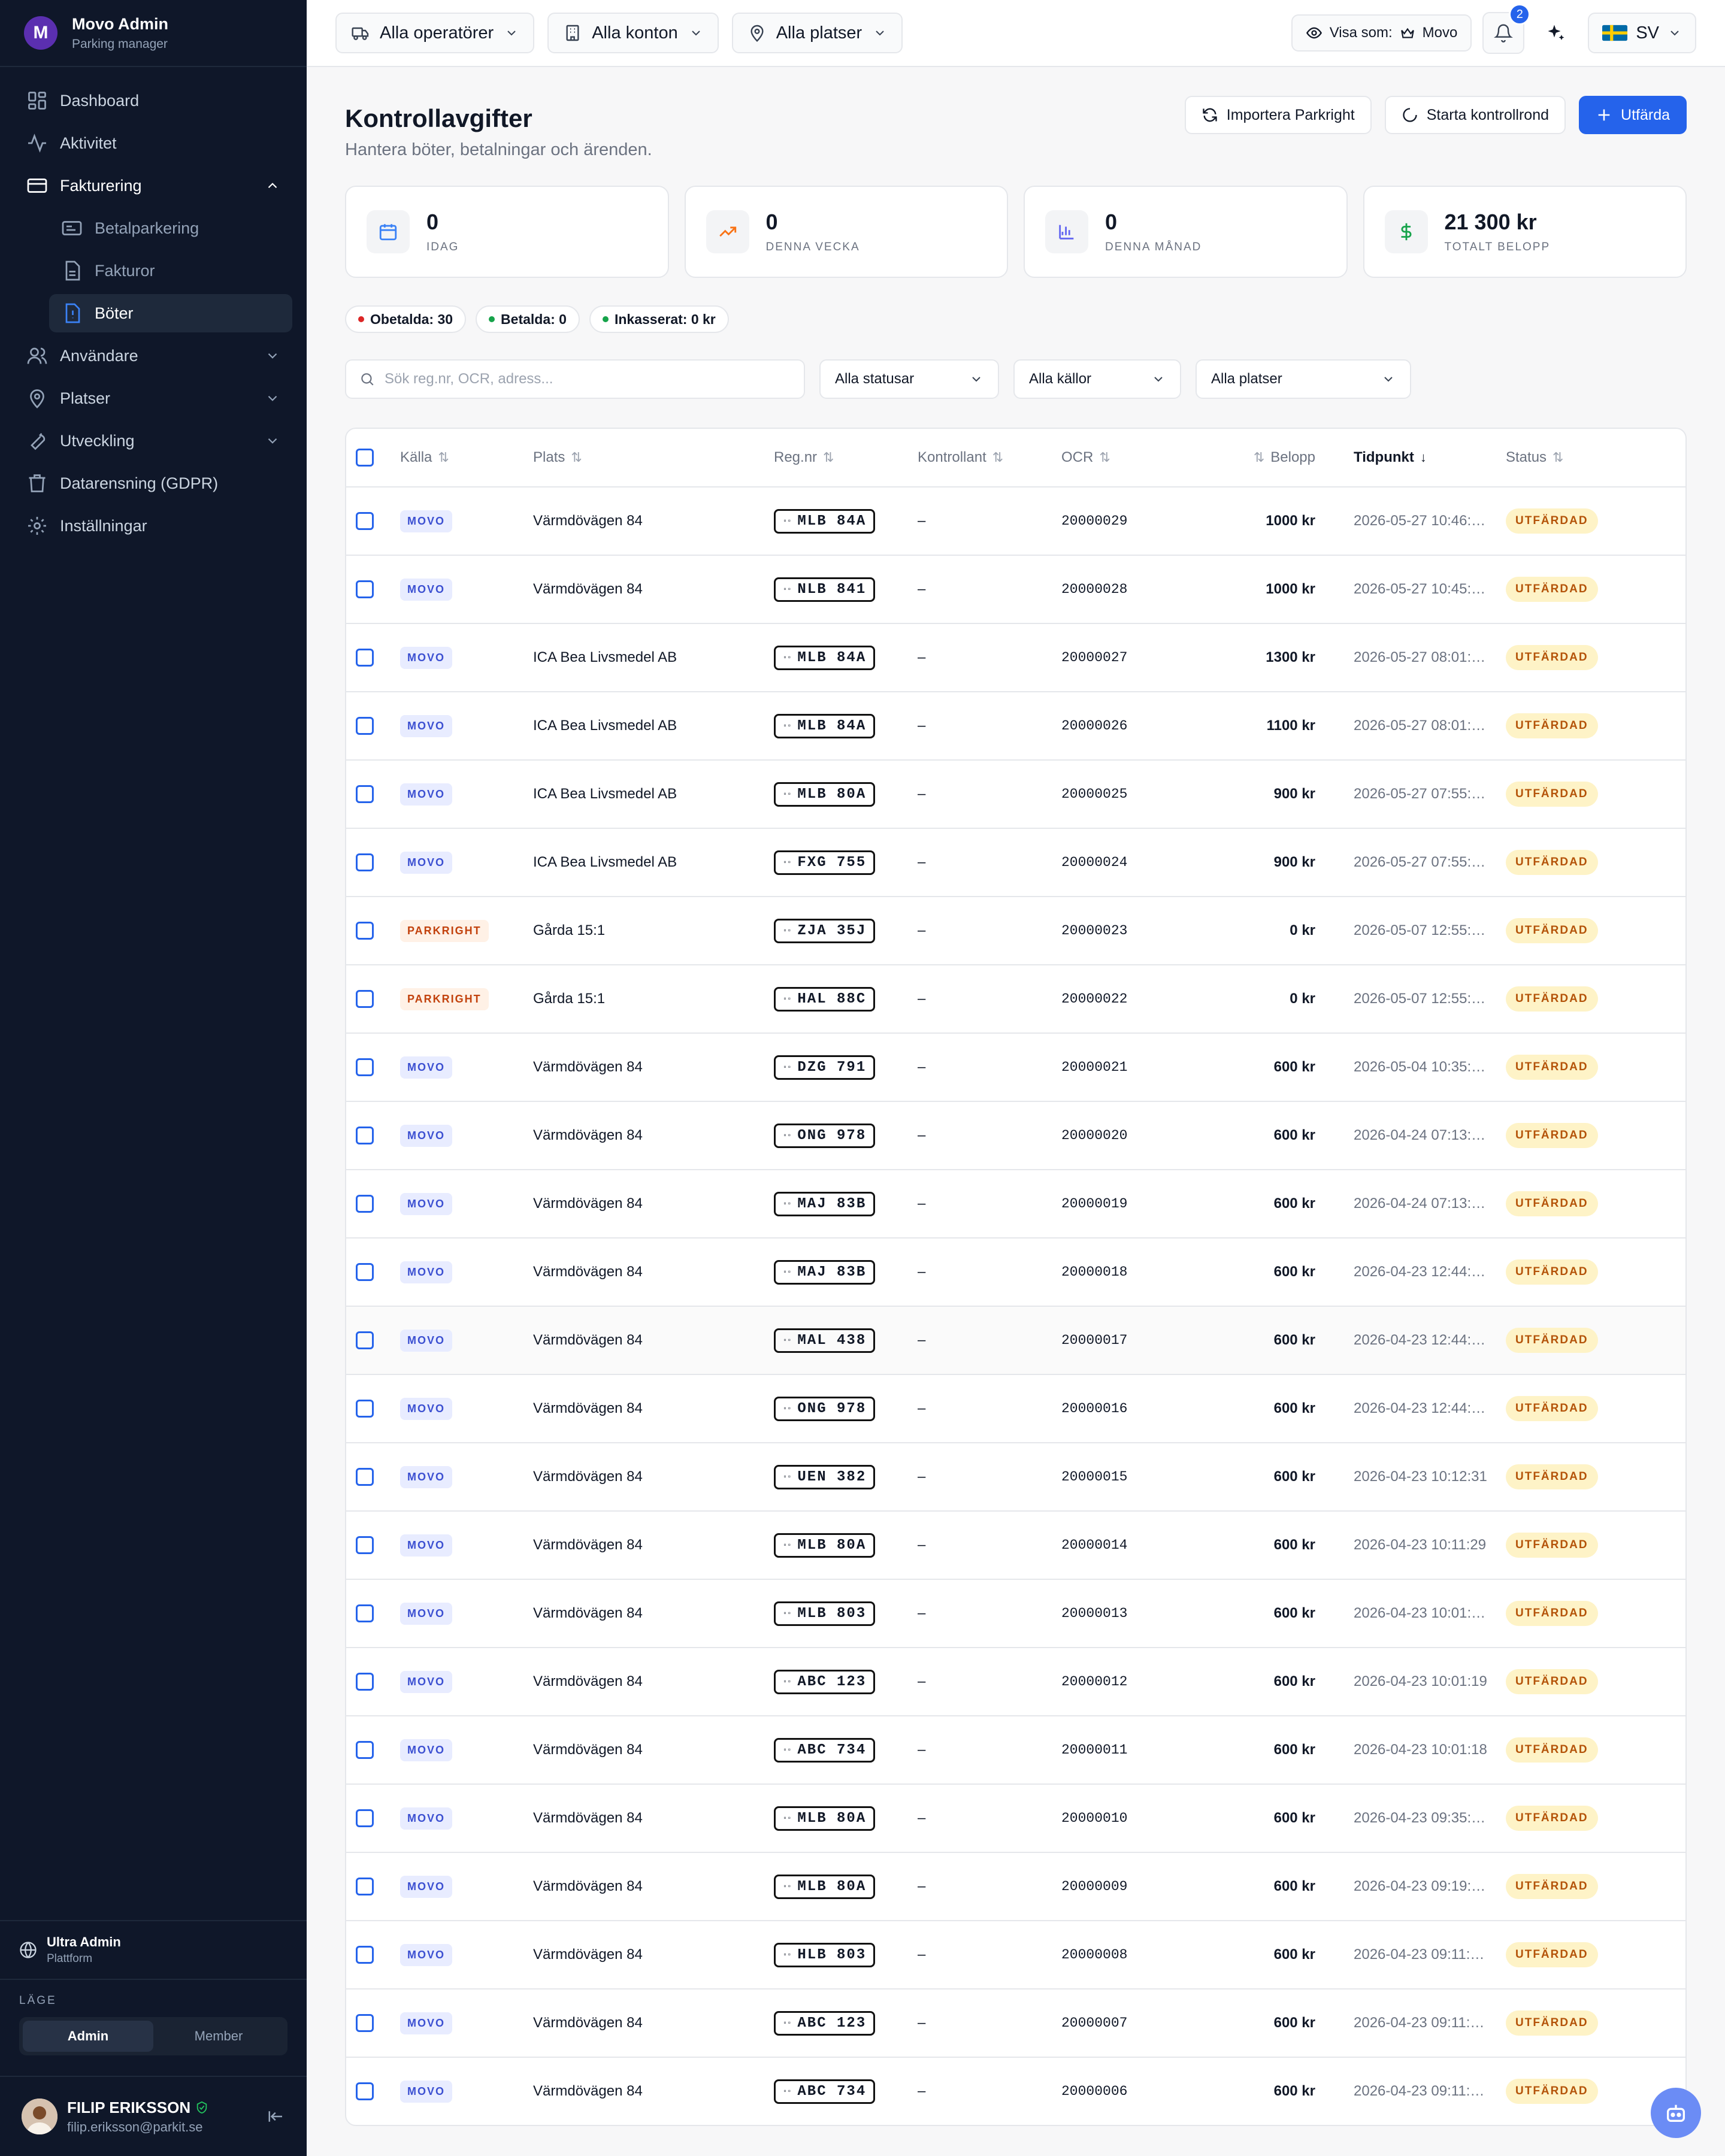 The image size is (1725, 2156). Describe the element at coordinates (846, 457) in the screenshot. I see `column-header-reg: Reg.nr ⇅` at that location.